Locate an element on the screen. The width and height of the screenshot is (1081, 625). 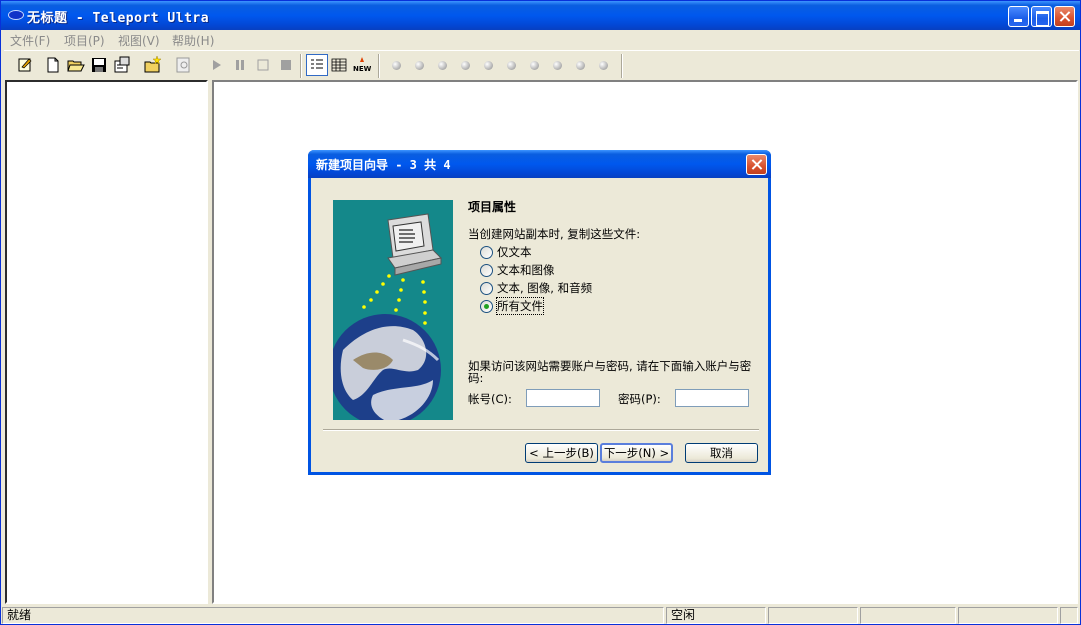
option-label: 文本, 图像, 和音频 is located at coordinates (545, 288).